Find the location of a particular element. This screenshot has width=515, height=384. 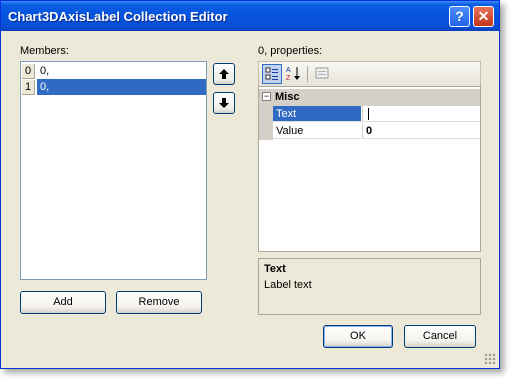

description-title: Text is located at coordinates (275, 269).